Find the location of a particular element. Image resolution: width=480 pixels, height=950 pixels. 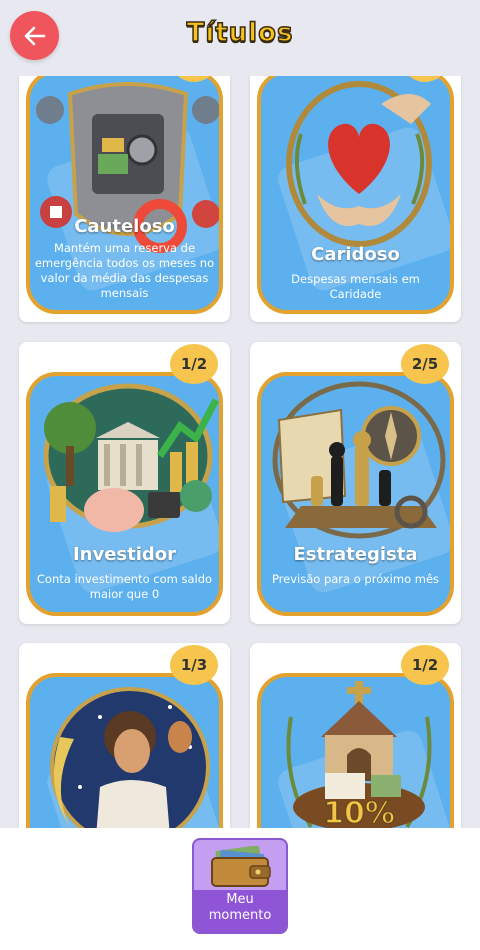

bottom-nav: Meu momento is located at coordinates (240, 889).